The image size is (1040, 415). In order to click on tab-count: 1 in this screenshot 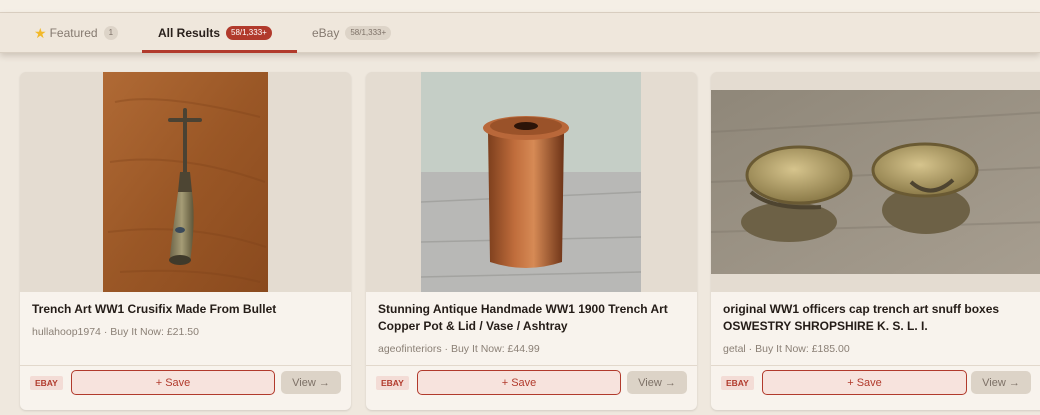, I will do `click(111, 33)`.